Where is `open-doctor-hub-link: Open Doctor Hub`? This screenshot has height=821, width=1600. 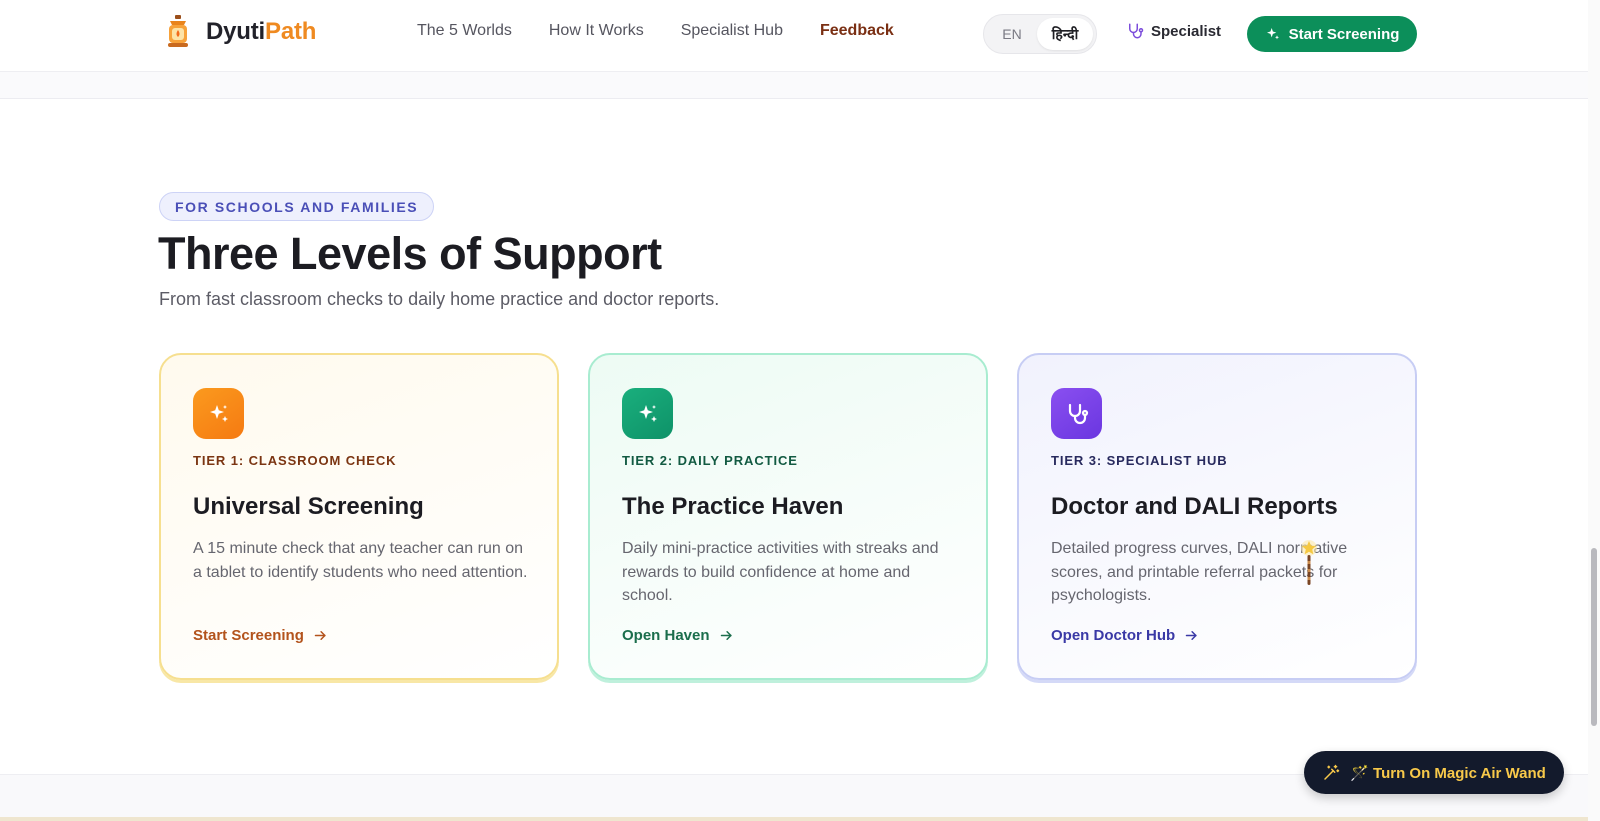 open-doctor-hub-link: Open Doctor Hub is located at coordinates (1125, 635).